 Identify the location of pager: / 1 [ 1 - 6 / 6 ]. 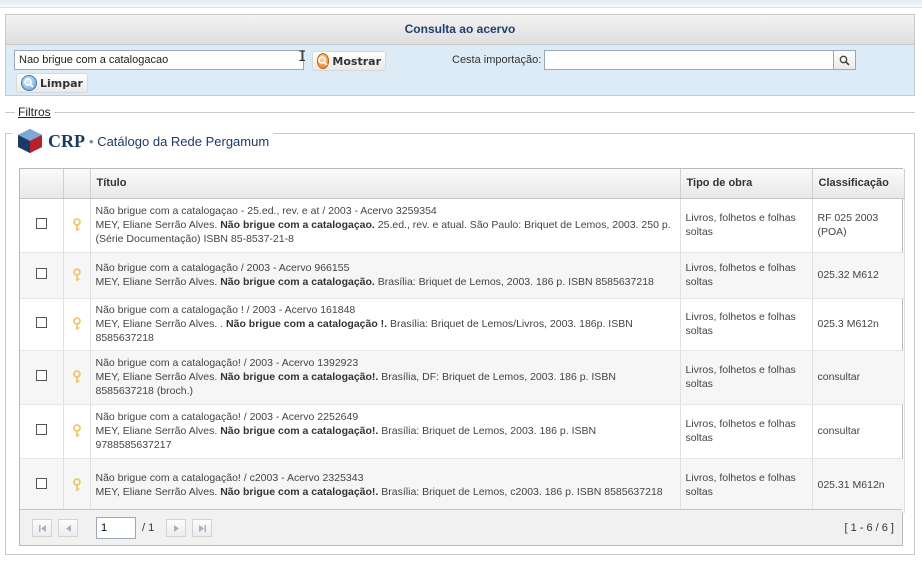
(461, 527).